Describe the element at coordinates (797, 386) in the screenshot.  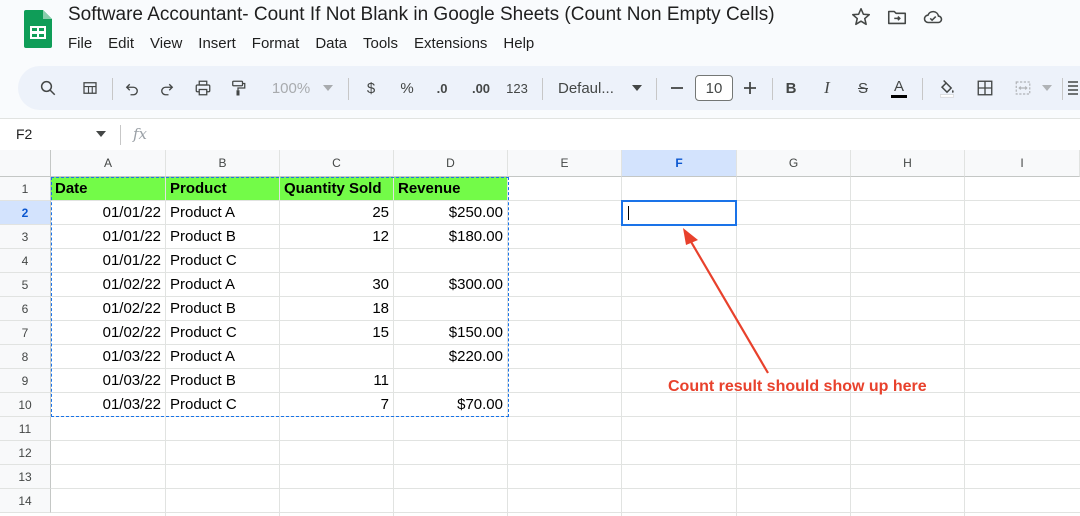
I see `annotation-text: Count result should show up here` at that location.